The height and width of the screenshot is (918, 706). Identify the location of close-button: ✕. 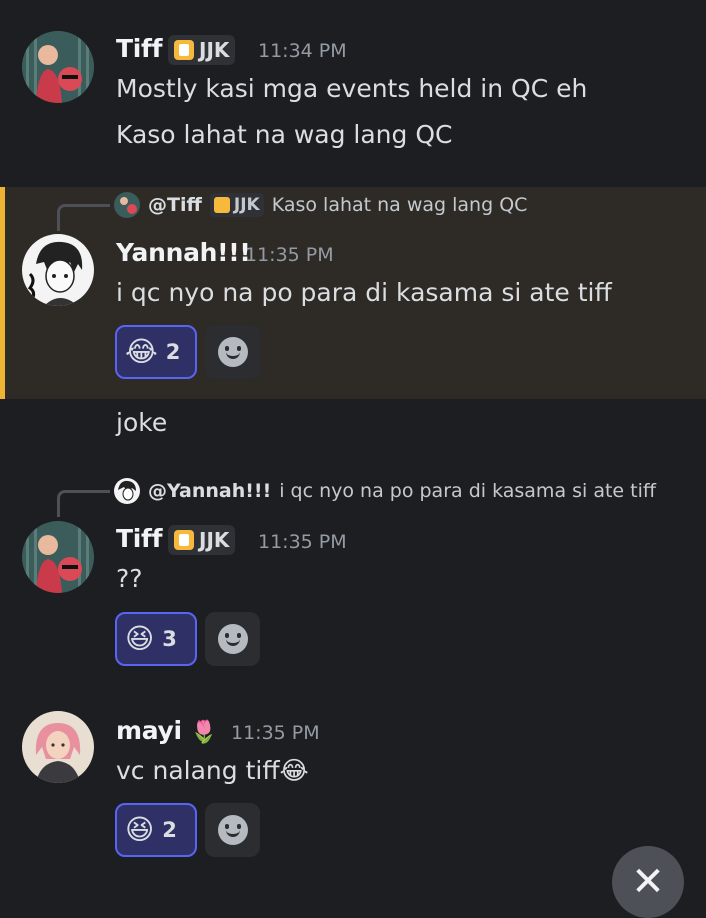
(648, 882).